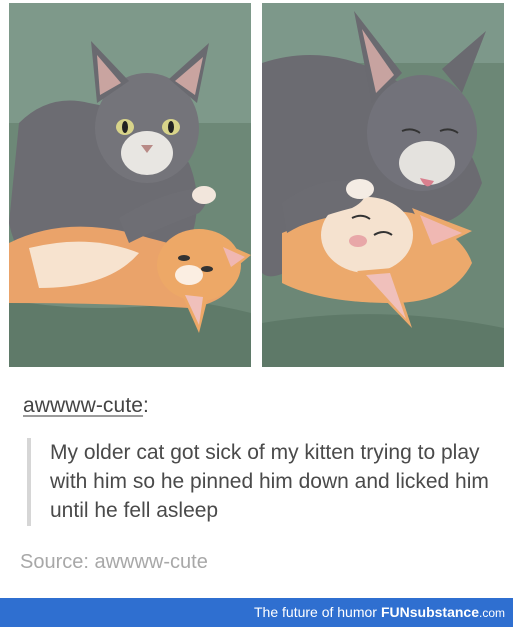 This screenshot has width=513, height=627. I want to click on watermark-footer: The future of humor FUNsubstance.com, so click(256, 612).